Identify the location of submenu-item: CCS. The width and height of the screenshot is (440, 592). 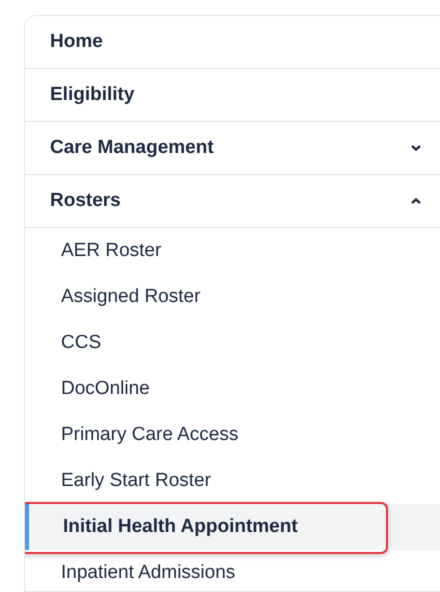
(232, 343).